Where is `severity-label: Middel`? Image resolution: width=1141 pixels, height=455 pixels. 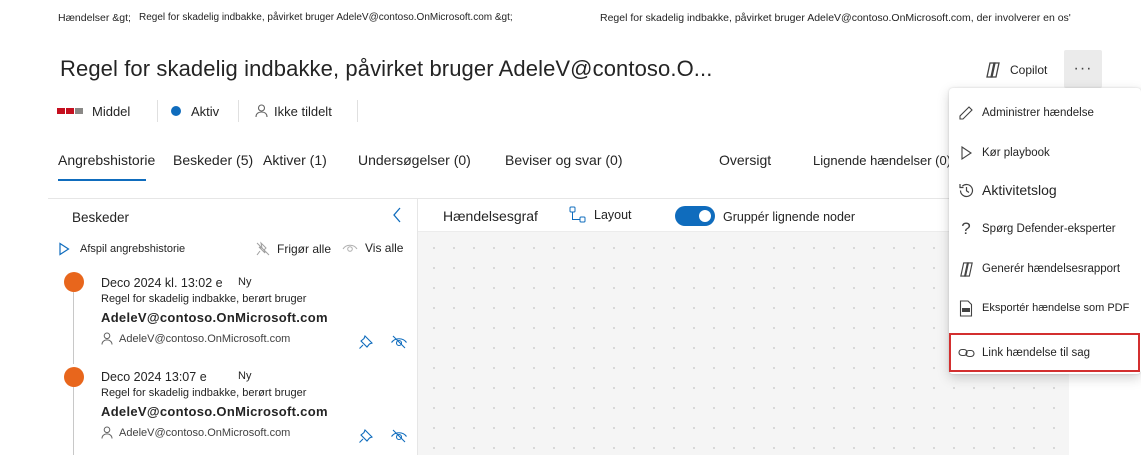 severity-label: Middel is located at coordinates (111, 111).